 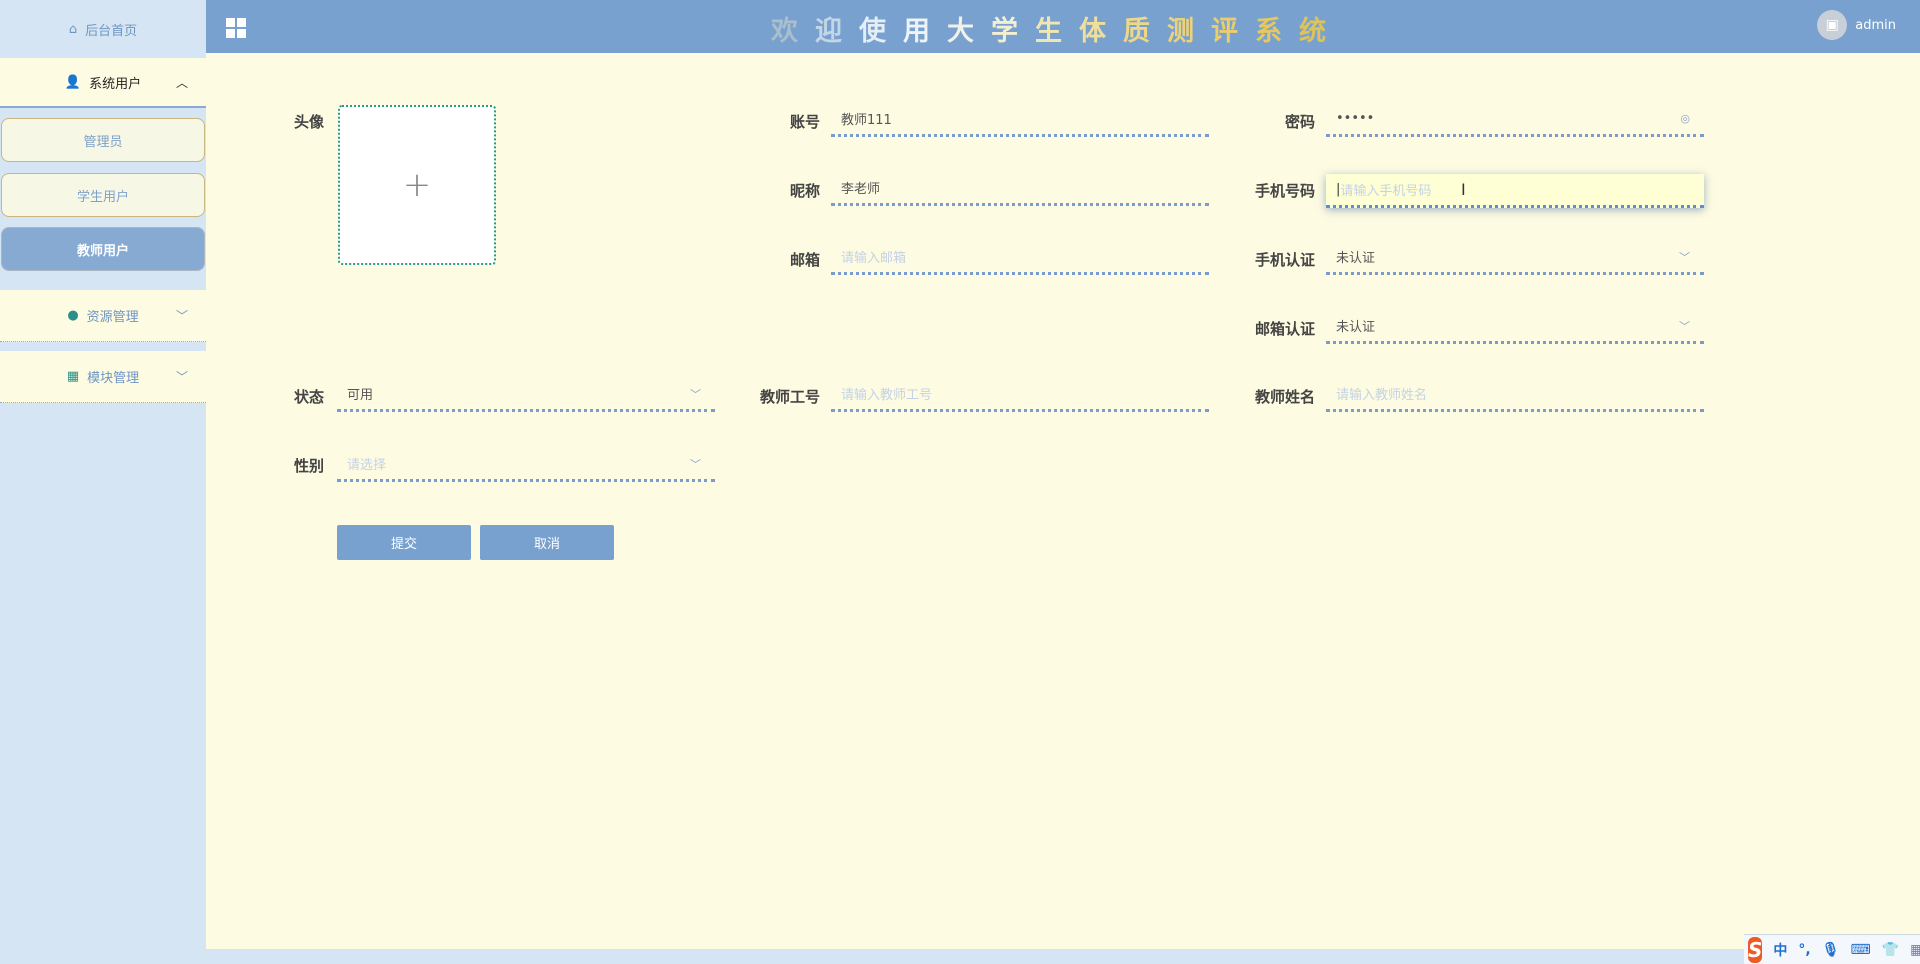 I want to click on grid-icon: ▦, so click(x=73, y=376).